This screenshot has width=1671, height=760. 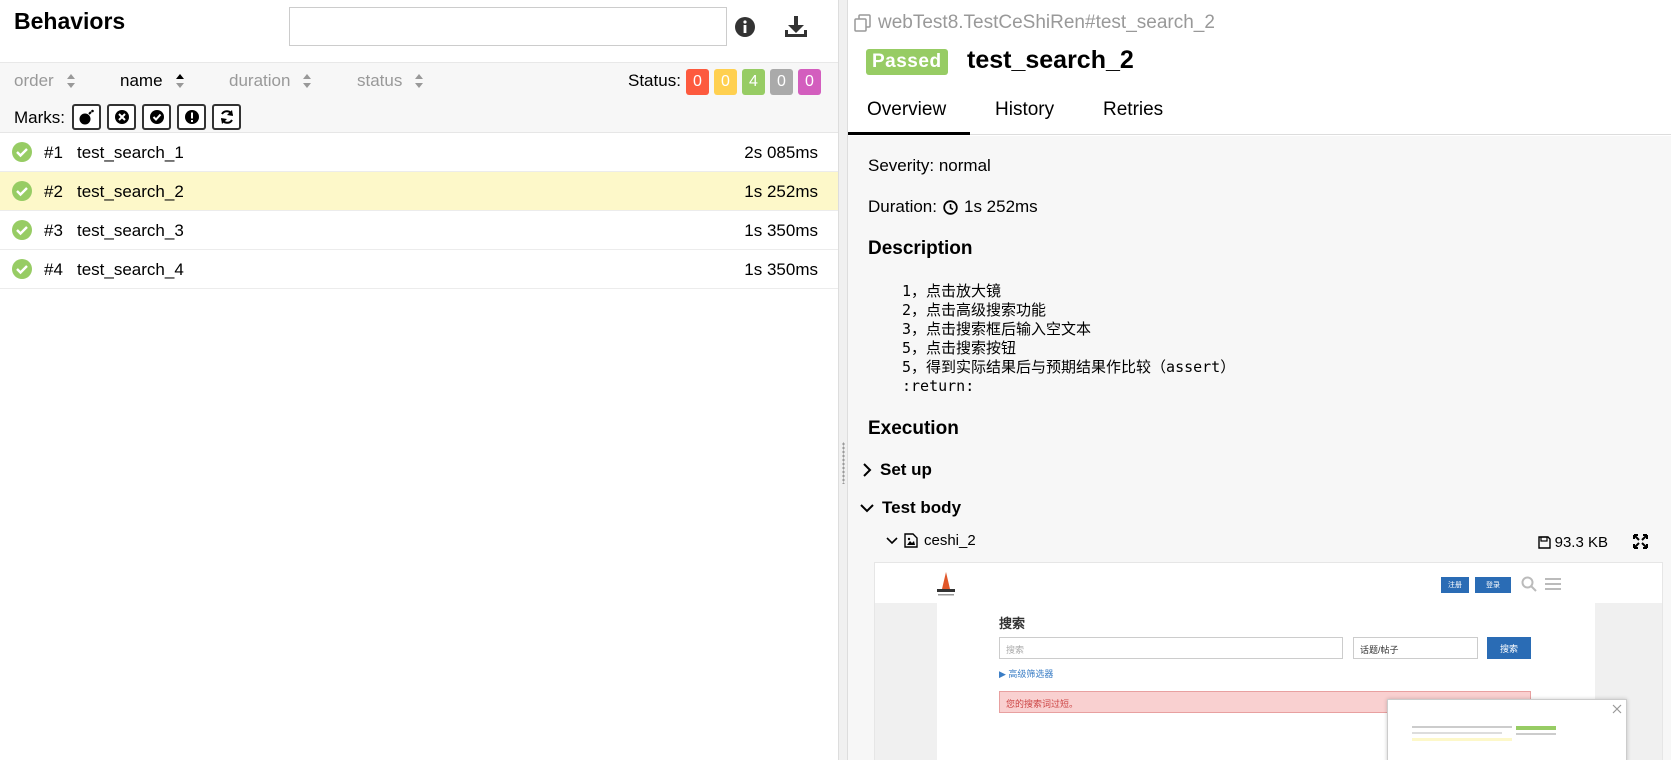 What do you see at coordinates (697, 82) in the screenshot?
I see `status-failed-badge: 0` at bounding box center [697, 82].